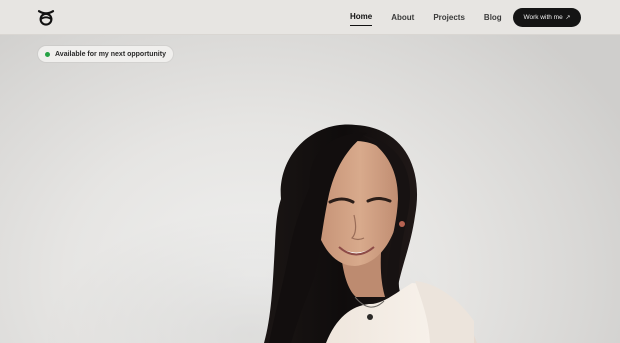 The height and width of the screenshot is (343, 620). I want to click on work-with-me-button: Work with me ↗, so click(547, 17).